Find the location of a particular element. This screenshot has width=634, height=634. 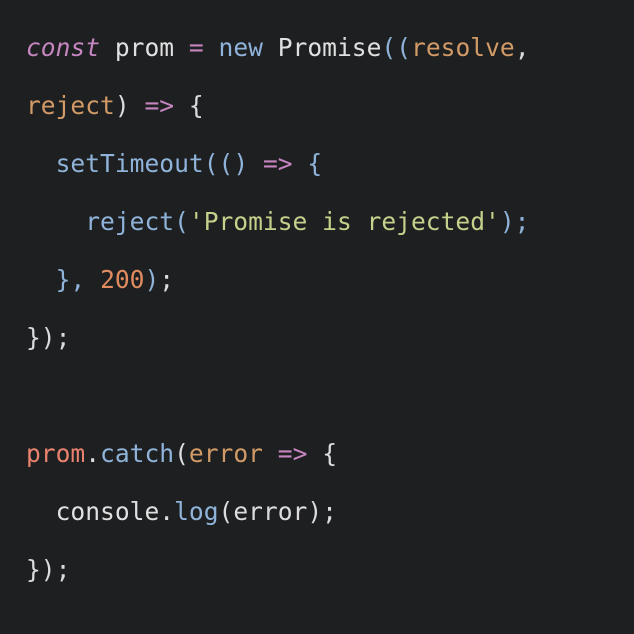

class-promise: Promise is located at coordinates (329, 47).